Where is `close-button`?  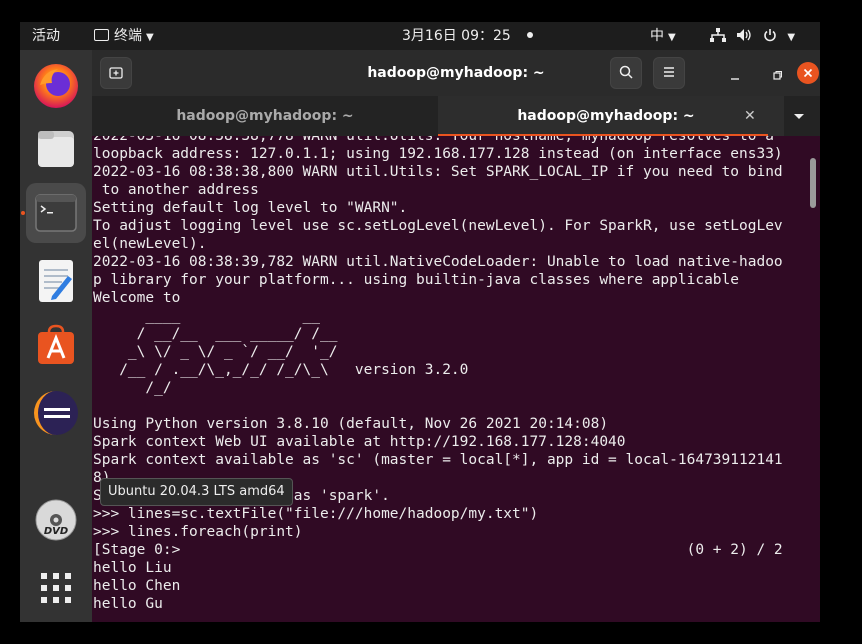 close-button is located at coordinates (808, 73).